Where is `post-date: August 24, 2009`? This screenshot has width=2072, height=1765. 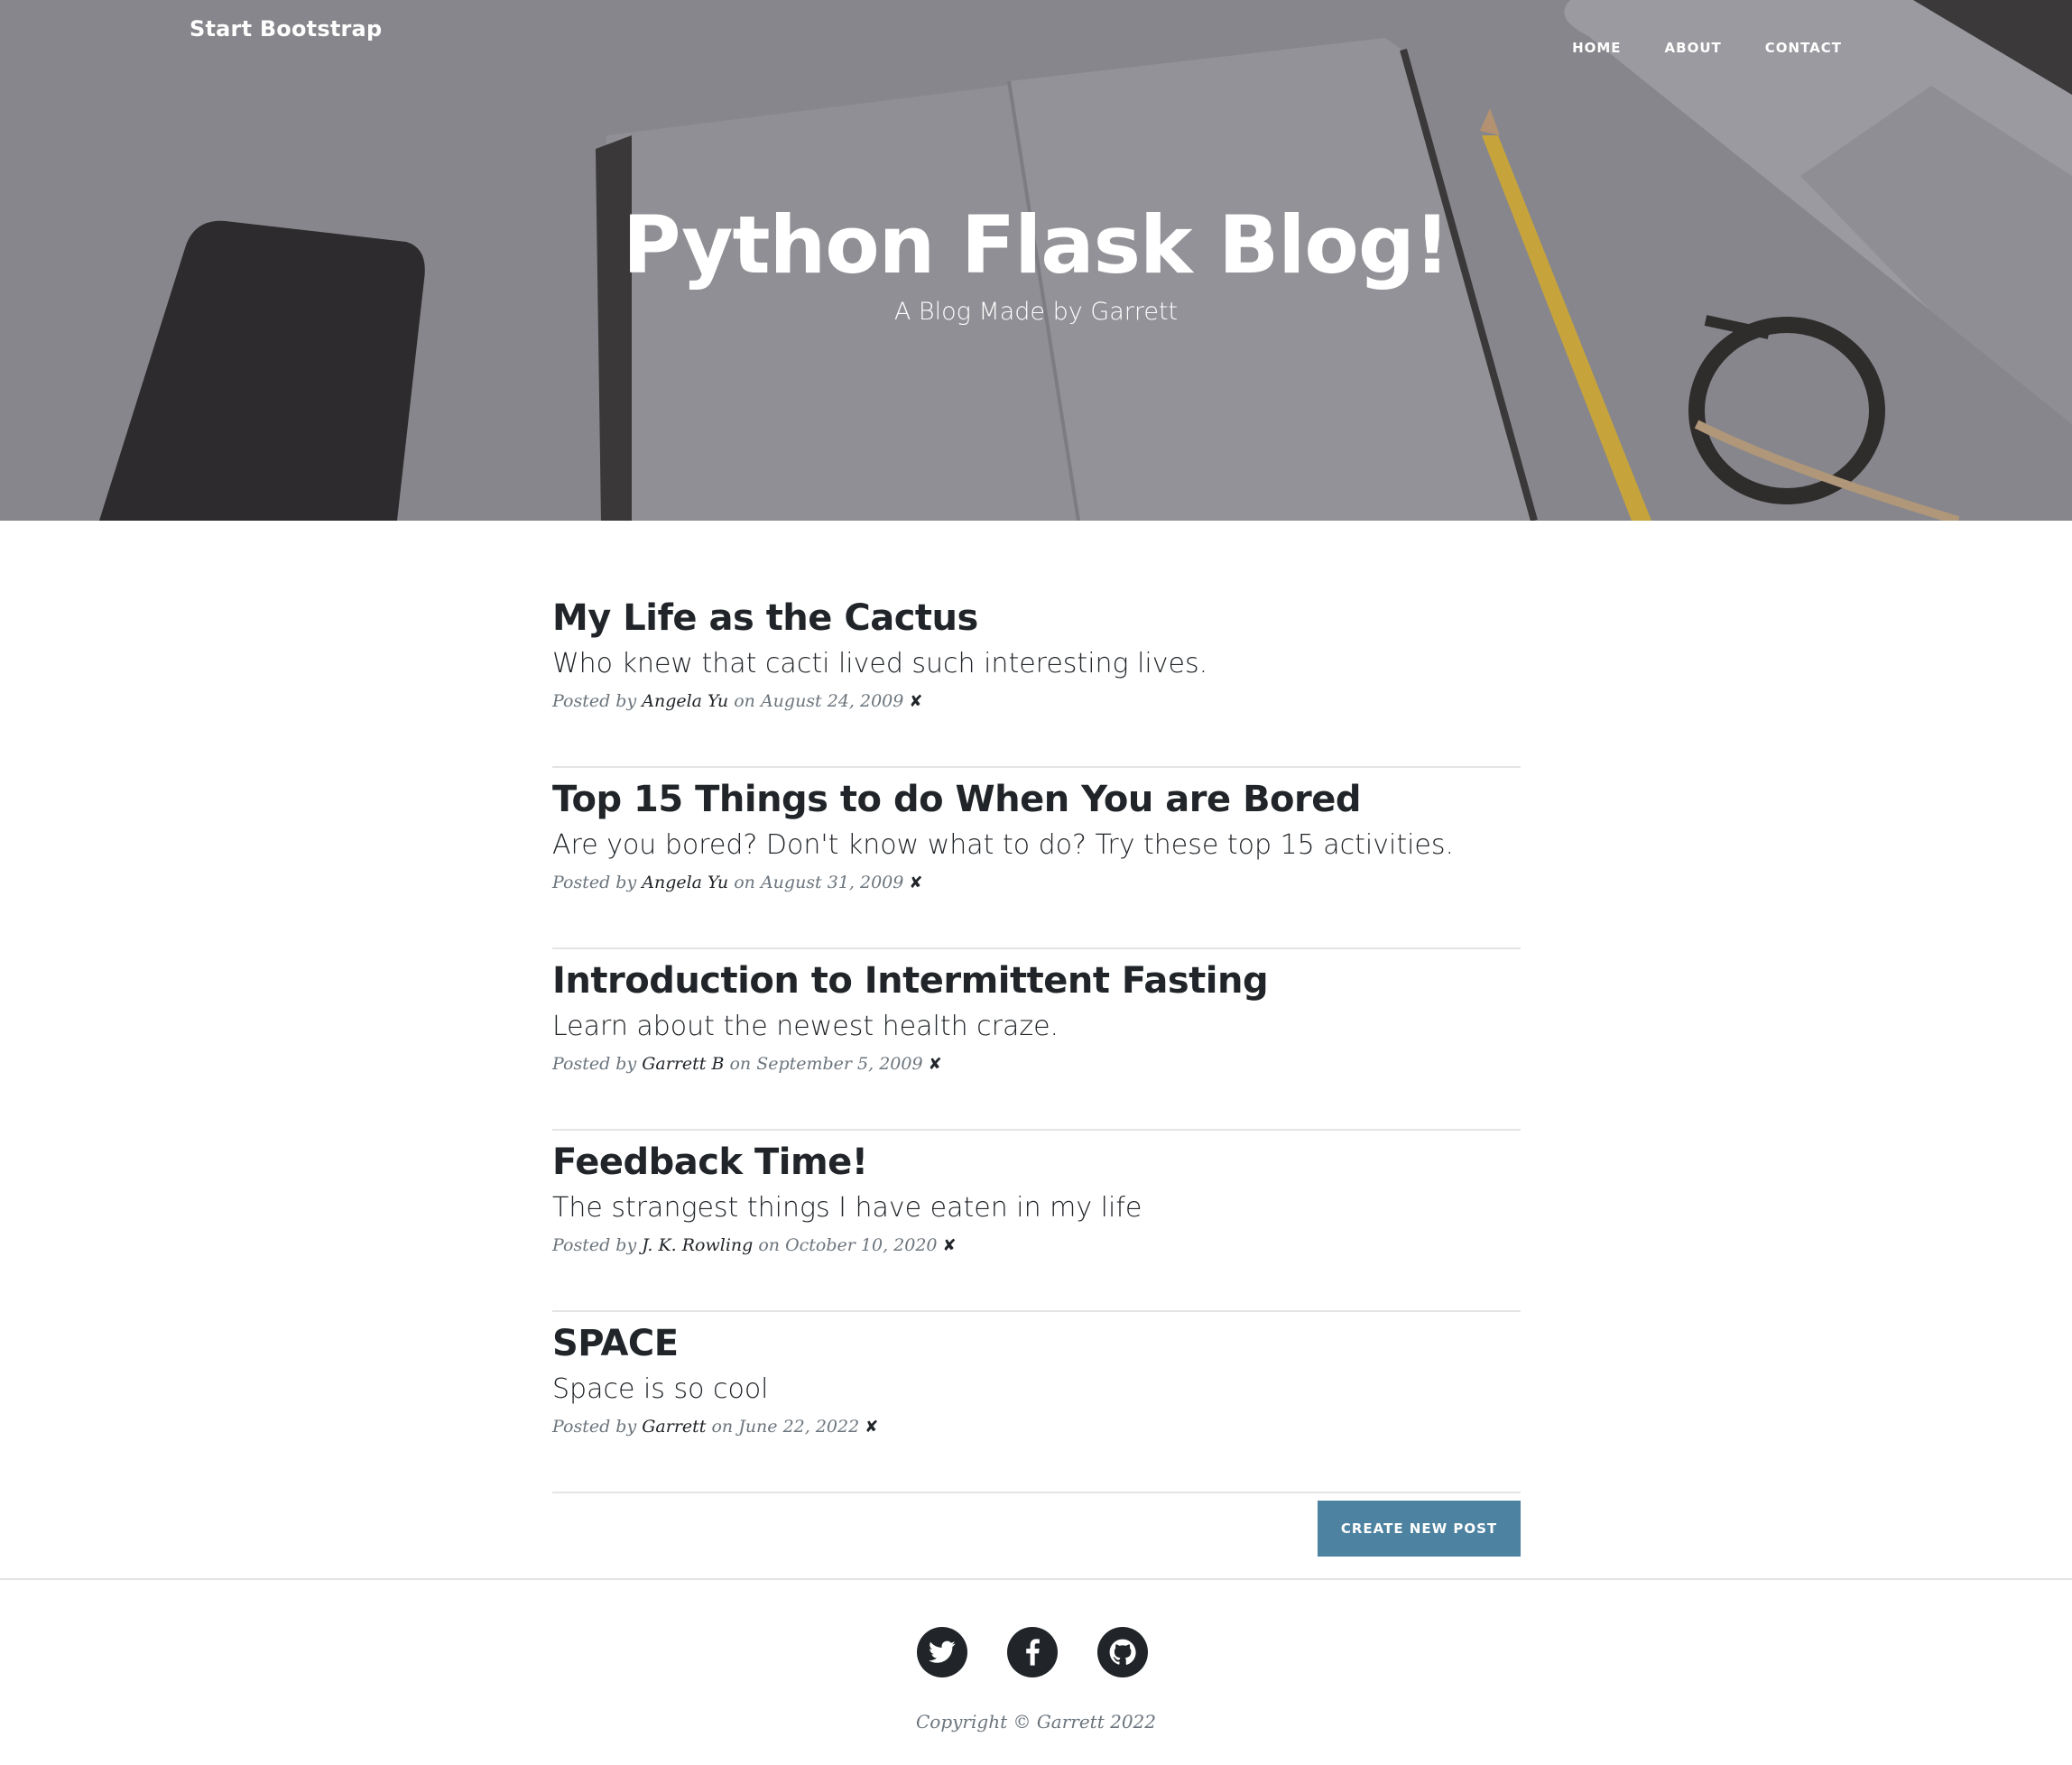 post-date: August 24, 2009 is located at coordinates (832, 701).